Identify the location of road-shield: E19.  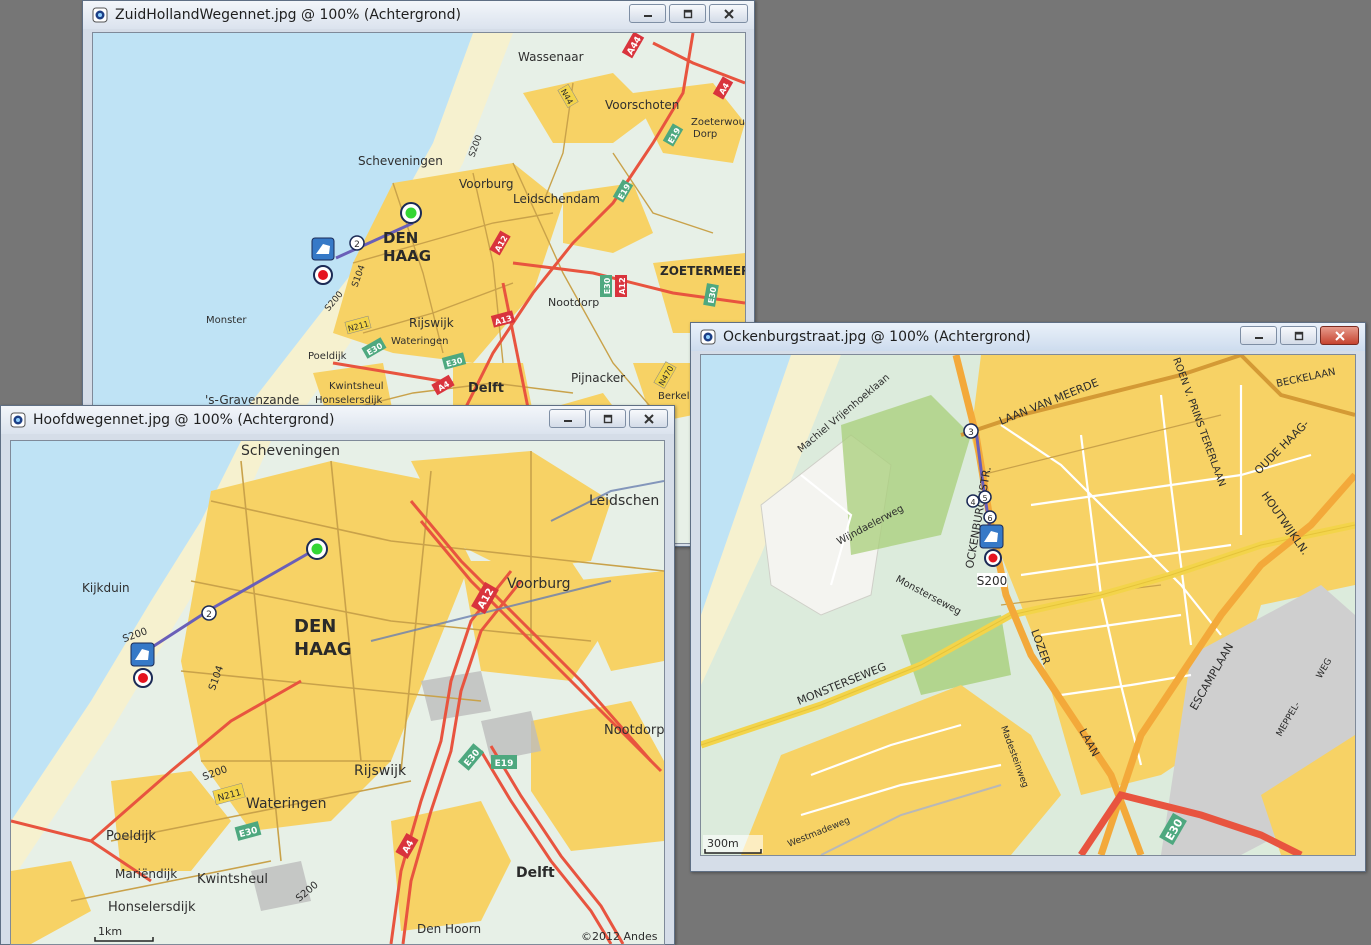
(504, 762).